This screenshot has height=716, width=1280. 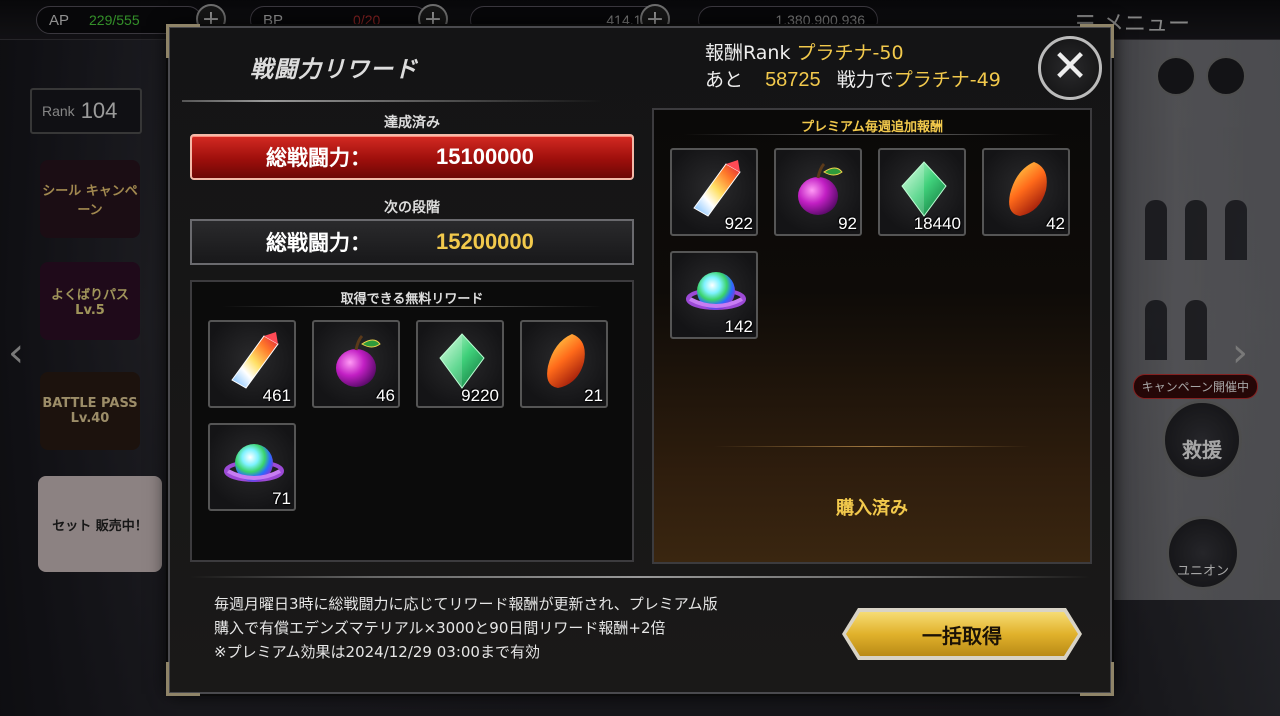 I want to click on premium-reward-item: 42, so click(x=1026, y=192).